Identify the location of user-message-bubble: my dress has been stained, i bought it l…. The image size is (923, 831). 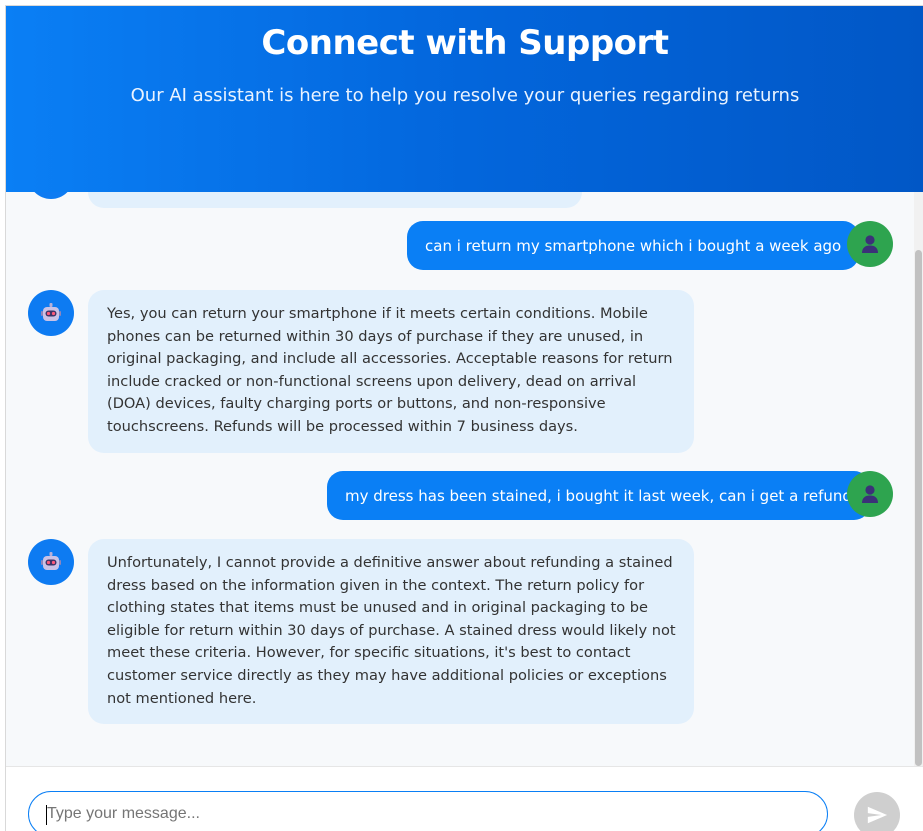
(598, 495).